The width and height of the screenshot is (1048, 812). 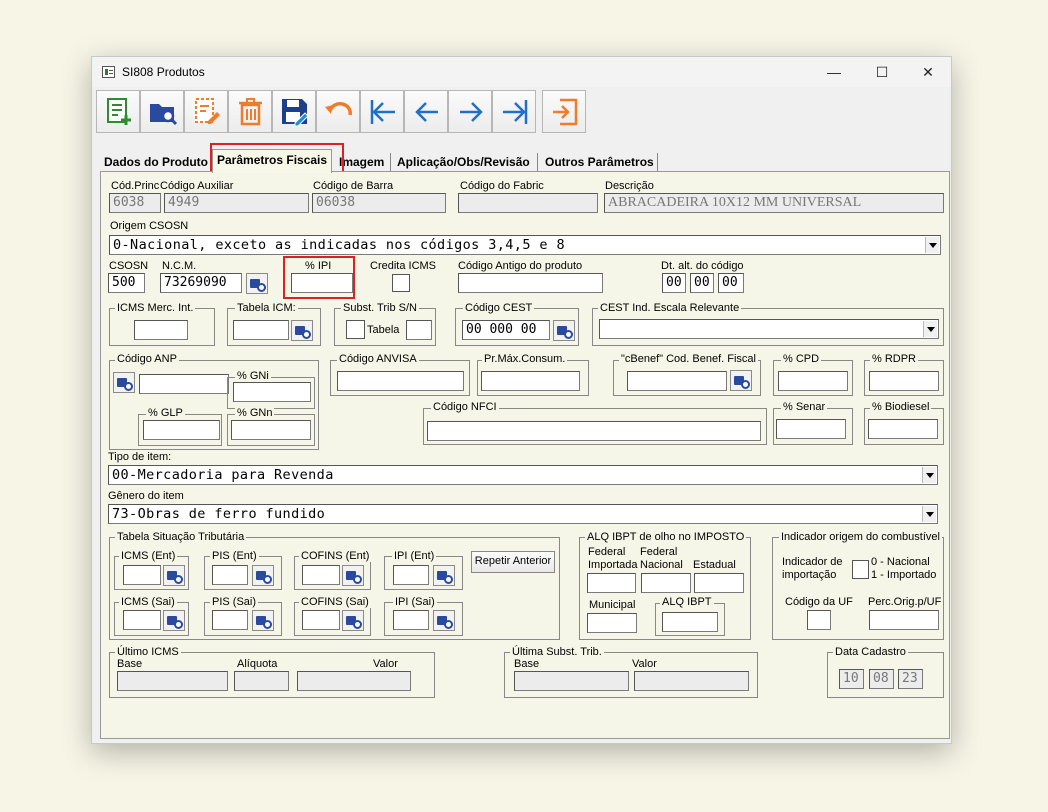 What do you see at coordinates (470, 111) in the screenshot?
I see `next-record-button` at bounding box center [470, 111].